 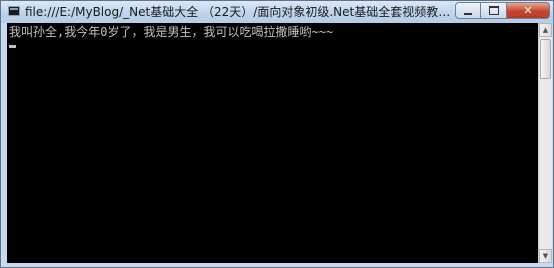 I want to click on scroll-up-arrow-icon: ▲, so click(x=545, y=30).